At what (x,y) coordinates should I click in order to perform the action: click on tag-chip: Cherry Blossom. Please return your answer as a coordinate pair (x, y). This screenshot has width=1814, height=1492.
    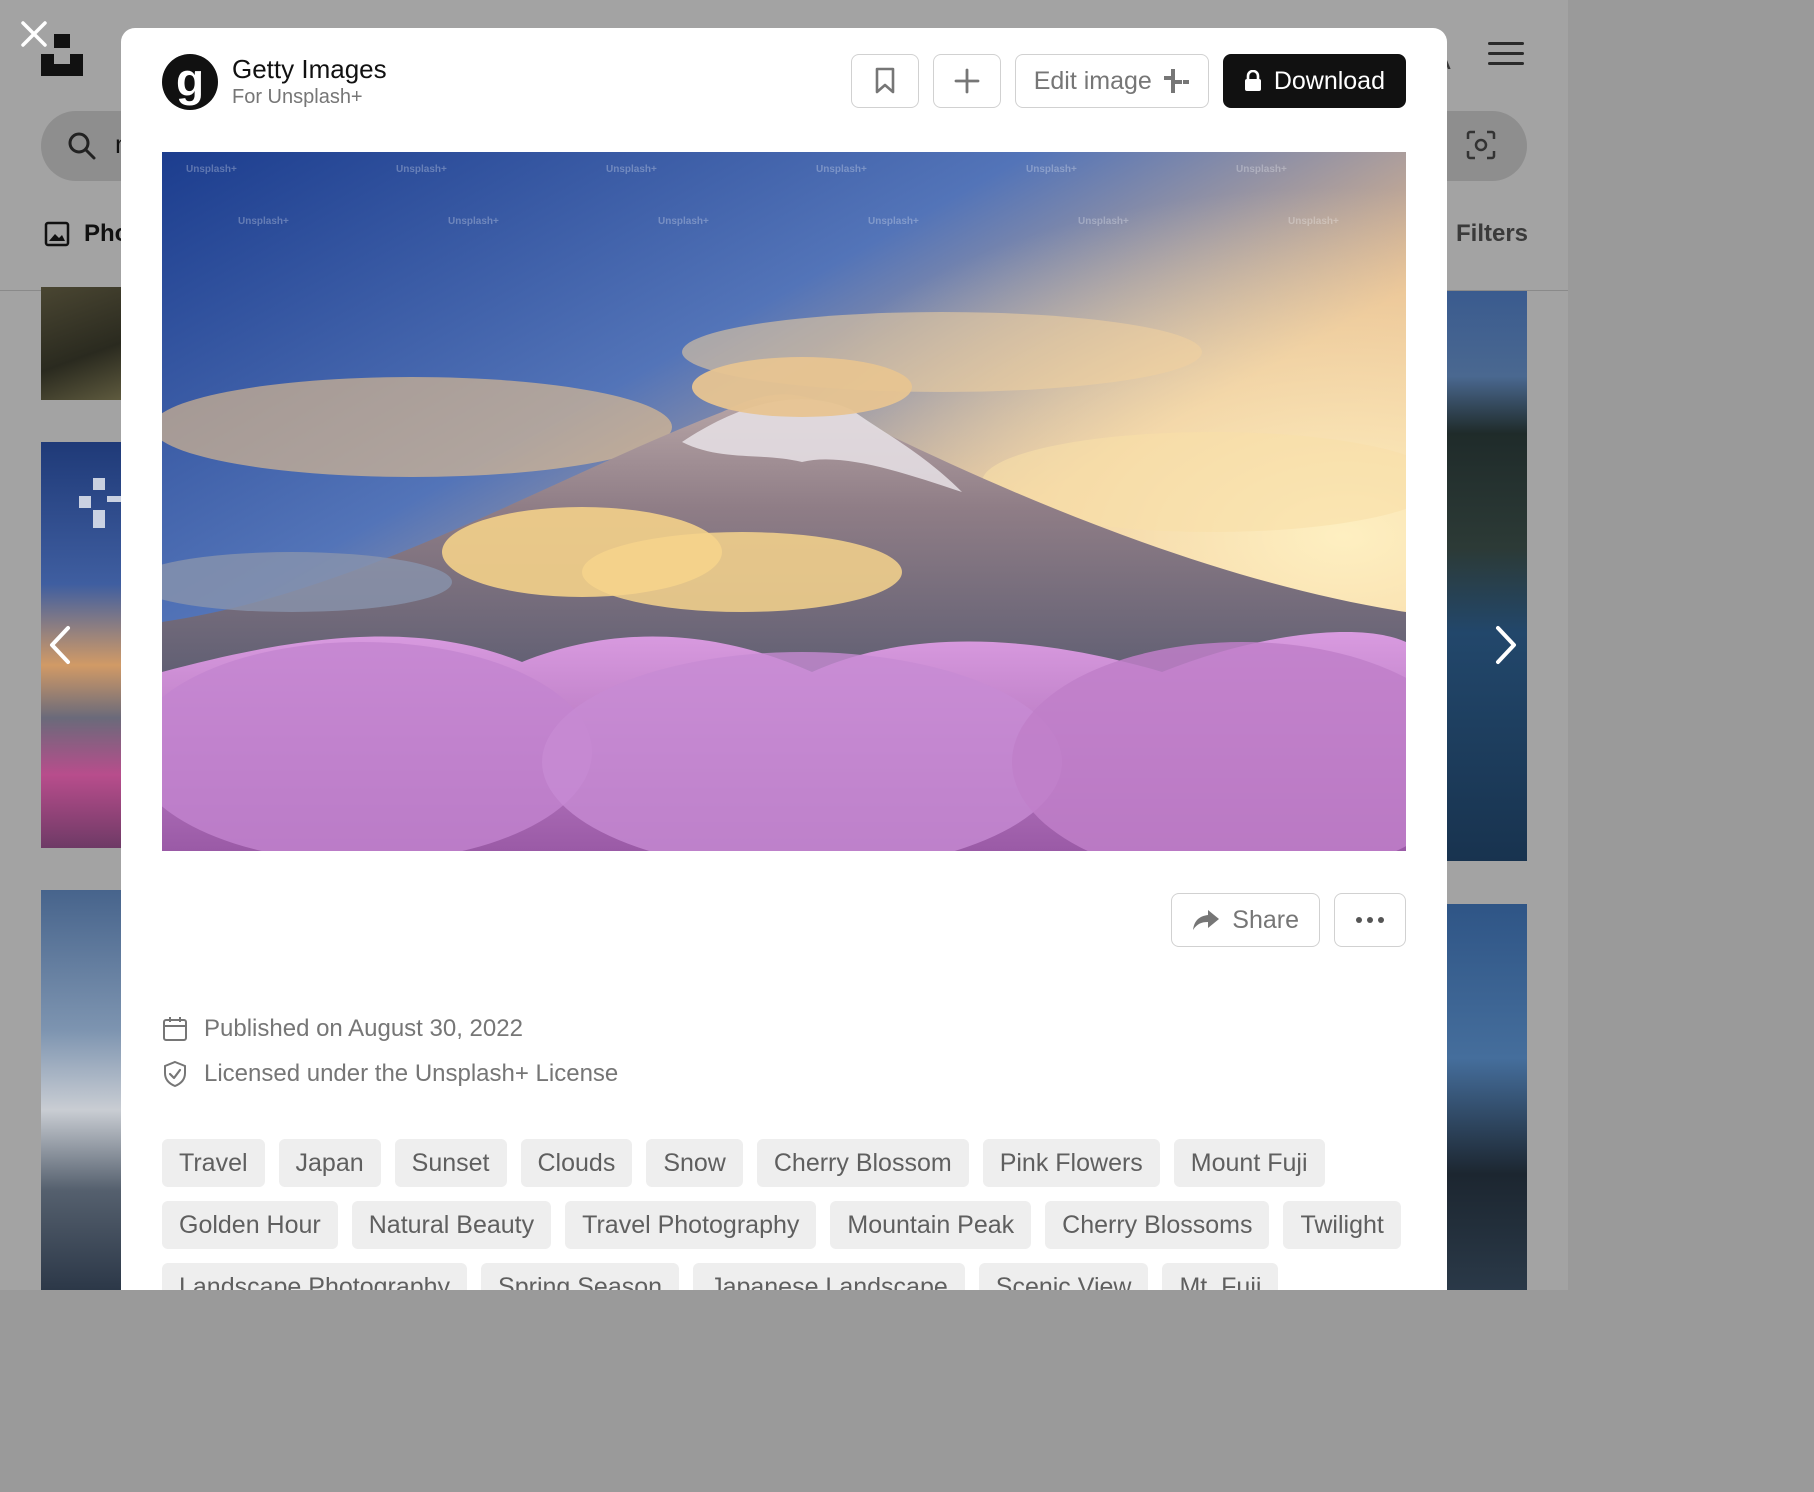
    Looking at the image, I should click on (862, 1163).